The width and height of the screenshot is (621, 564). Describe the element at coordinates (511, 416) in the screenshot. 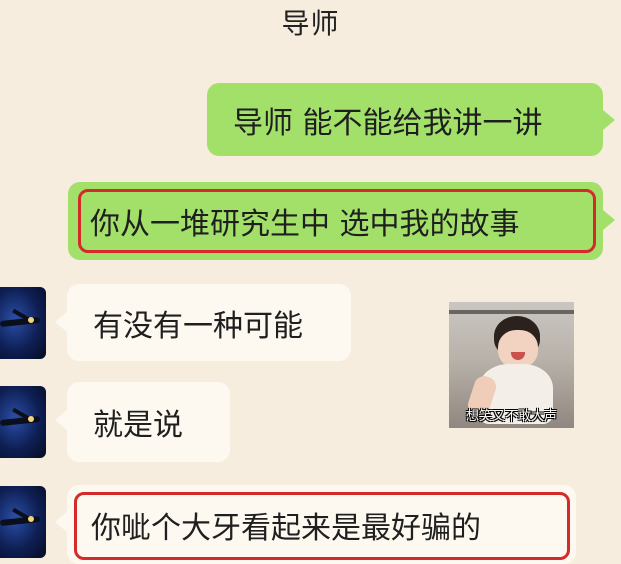

I see `sticker-caption: 想笑又不敢大声` at that location.